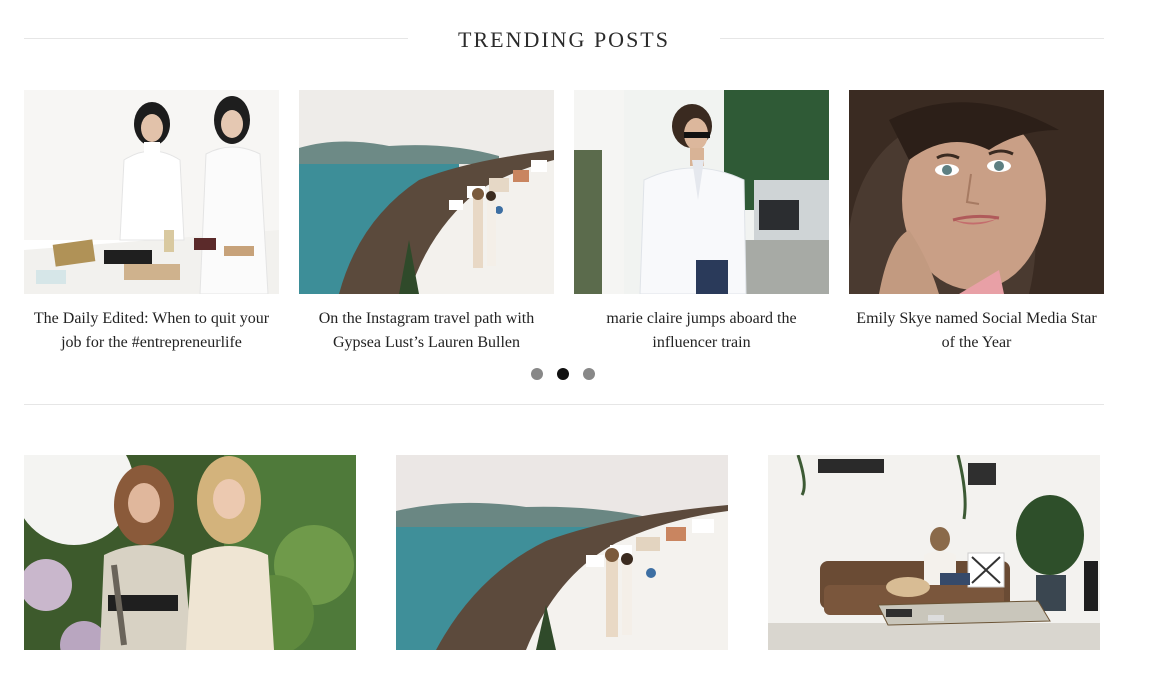  I want to click on header-rule-left, so click(216, 38).